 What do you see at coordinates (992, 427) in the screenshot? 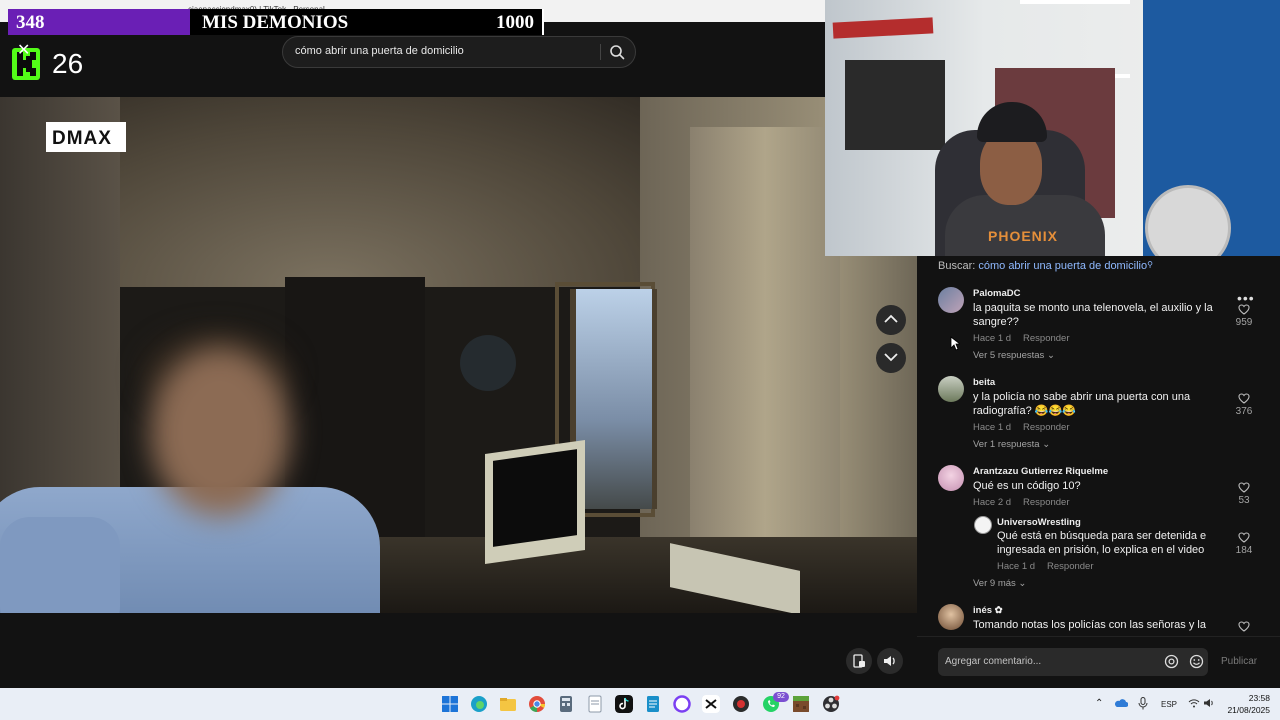
I see `comment-time: Hace 1 d` at bounding box center [992, 427].